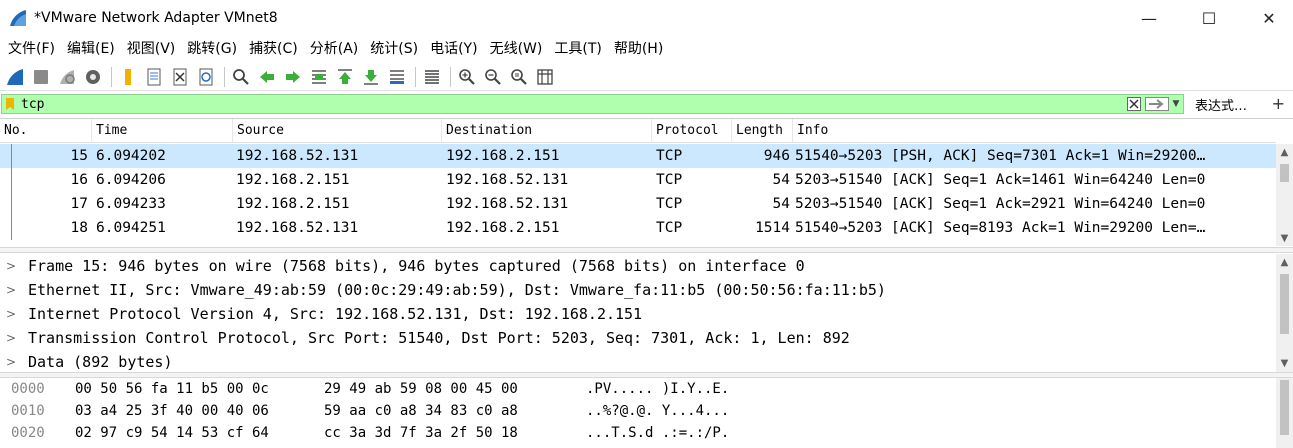 Image resolution: width=1293 pixels, height=448 pixels. Describe the element at coordinates (100, 362) in the screenshot. I see `detail-text: Data (892 bytes)` at that location.